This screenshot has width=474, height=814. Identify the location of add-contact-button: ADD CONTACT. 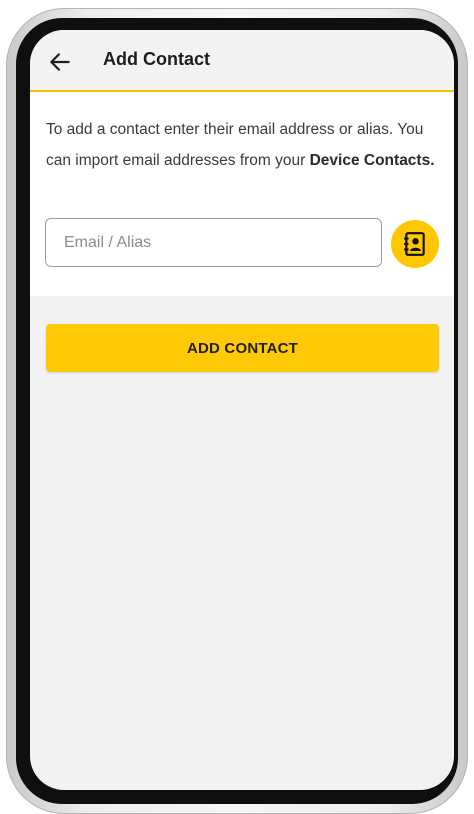
(242, 348).